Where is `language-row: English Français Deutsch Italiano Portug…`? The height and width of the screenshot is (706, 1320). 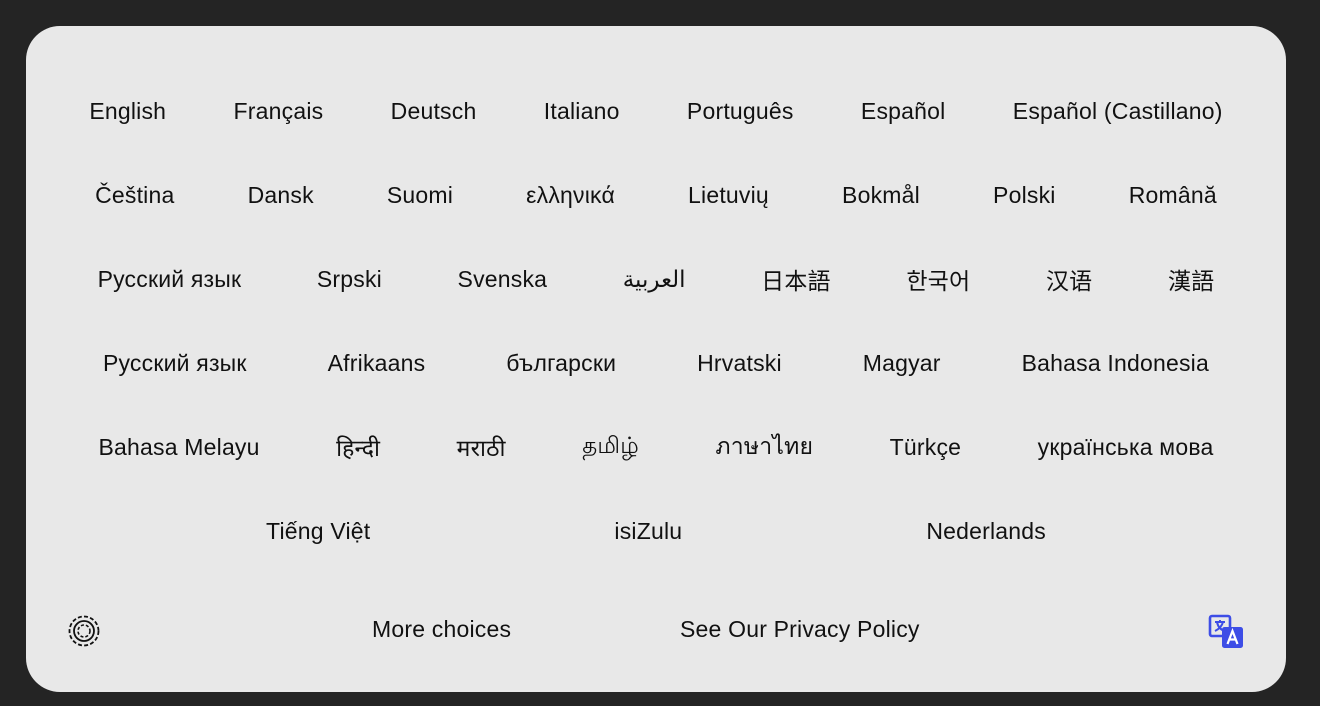
language-row: English Français Deutsch Italiano Portug… is located at coordinates (656, 111).